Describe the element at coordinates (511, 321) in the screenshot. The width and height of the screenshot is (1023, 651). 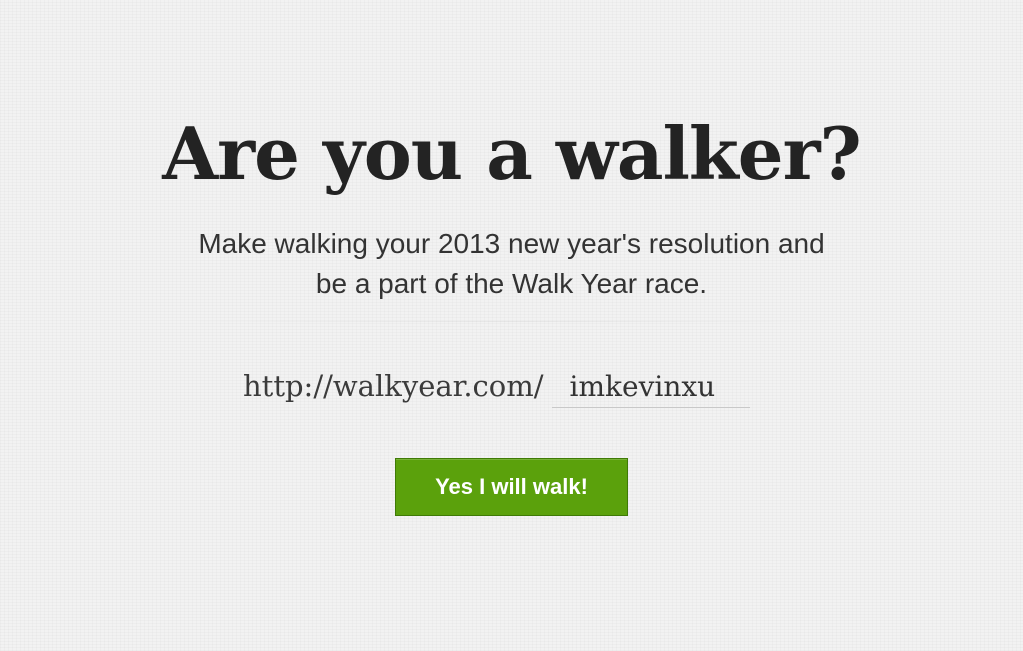
I see `divider` at that location.